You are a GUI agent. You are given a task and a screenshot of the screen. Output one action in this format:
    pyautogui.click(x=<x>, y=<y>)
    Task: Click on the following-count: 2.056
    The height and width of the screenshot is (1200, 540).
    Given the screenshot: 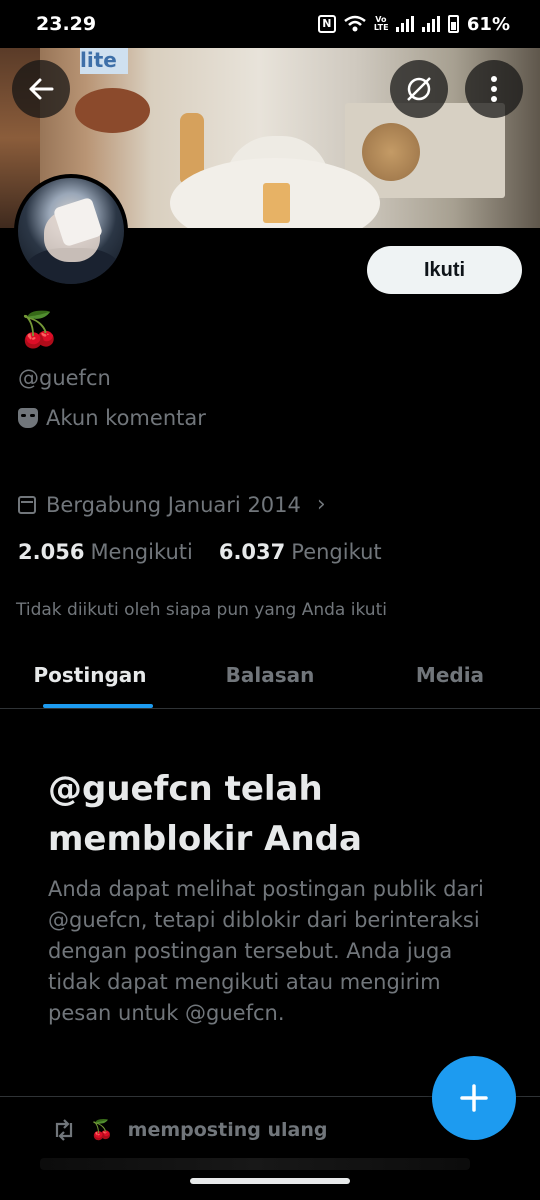 What is the action you would take?
    pyautogui.click(x=51, y=552)
    